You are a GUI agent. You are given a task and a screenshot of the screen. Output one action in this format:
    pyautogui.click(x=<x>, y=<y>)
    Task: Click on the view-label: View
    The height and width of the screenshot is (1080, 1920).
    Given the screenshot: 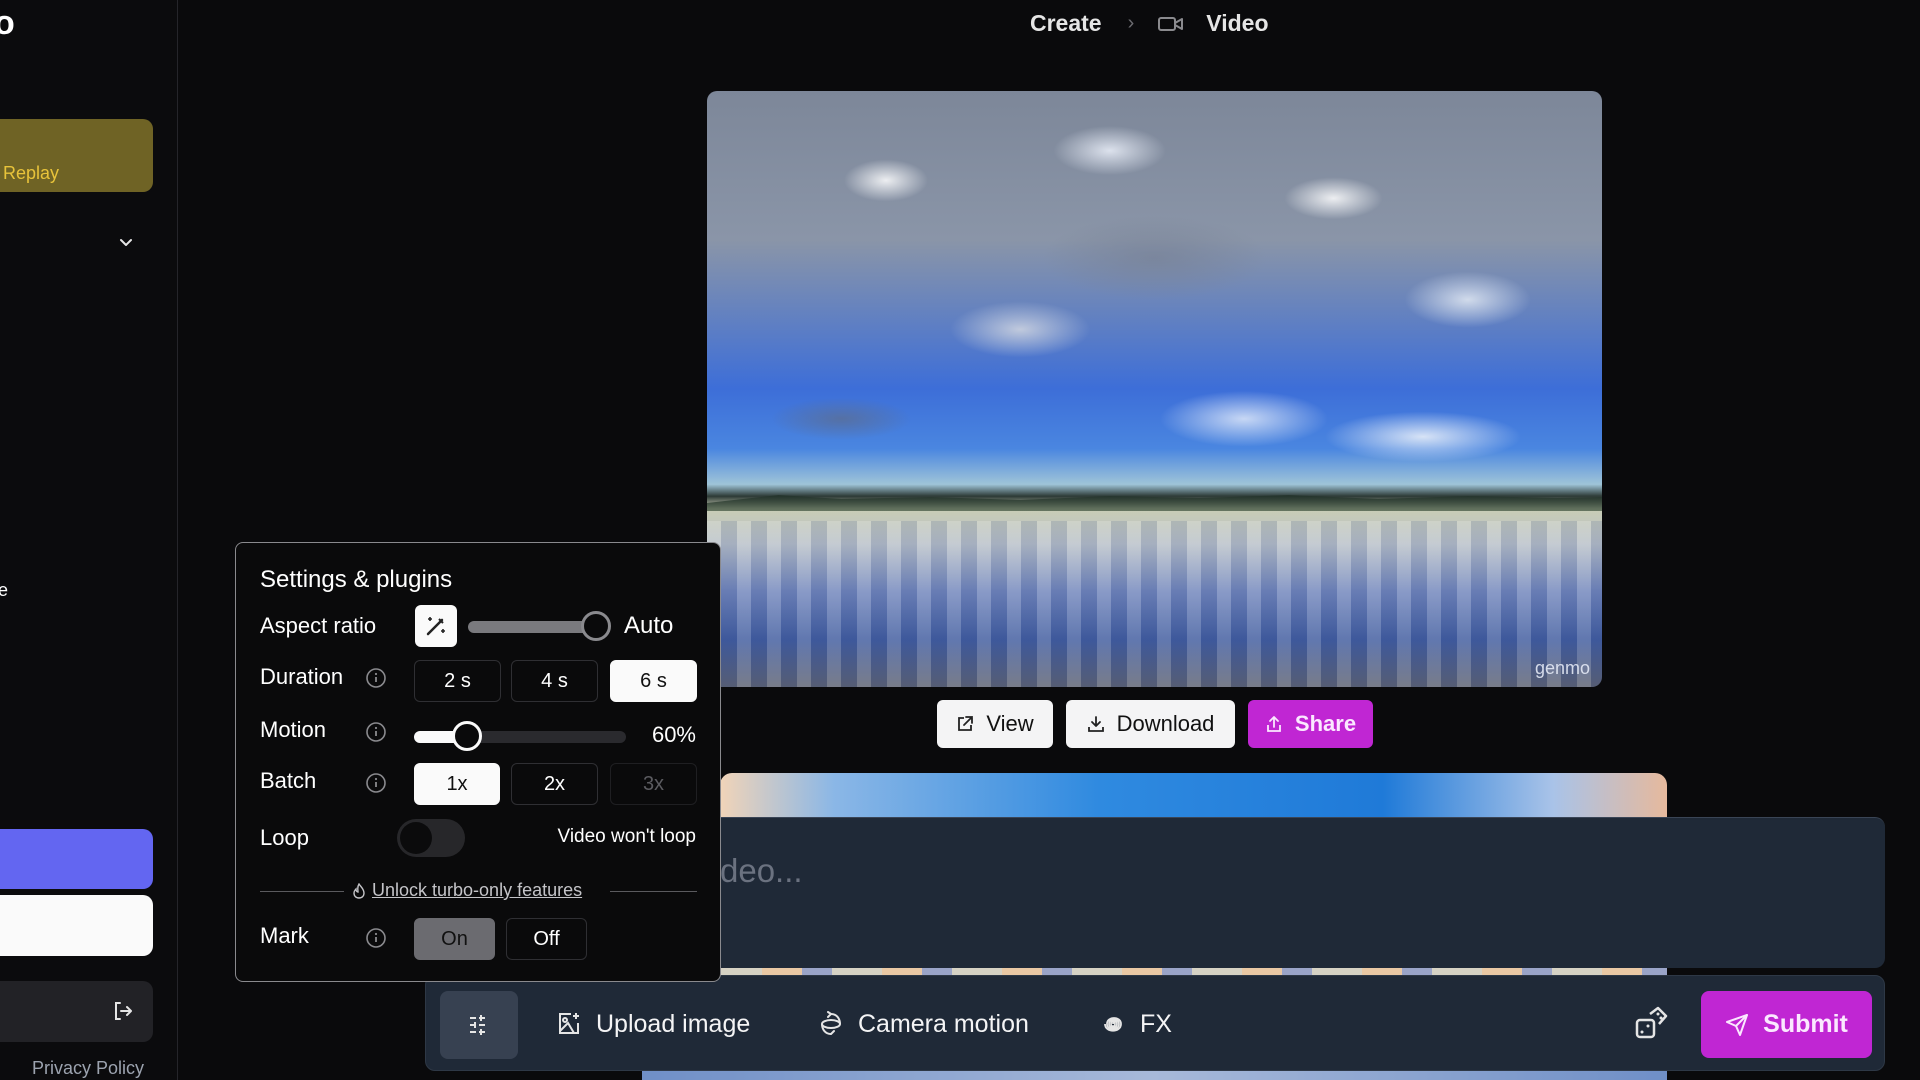 What is the action you would take?
    pyautogui.click(x=1010, y=723)
    